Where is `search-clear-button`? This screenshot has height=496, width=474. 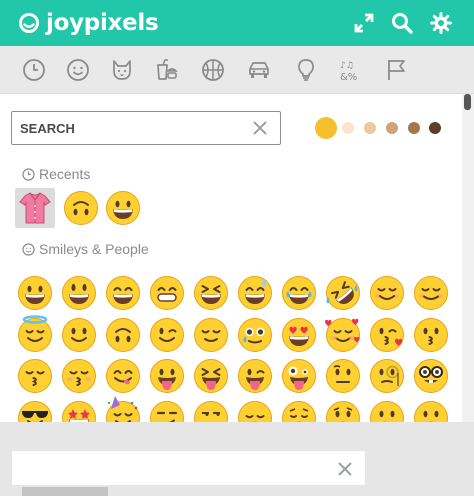
search-clear-button is located at coordinates (260, 128).